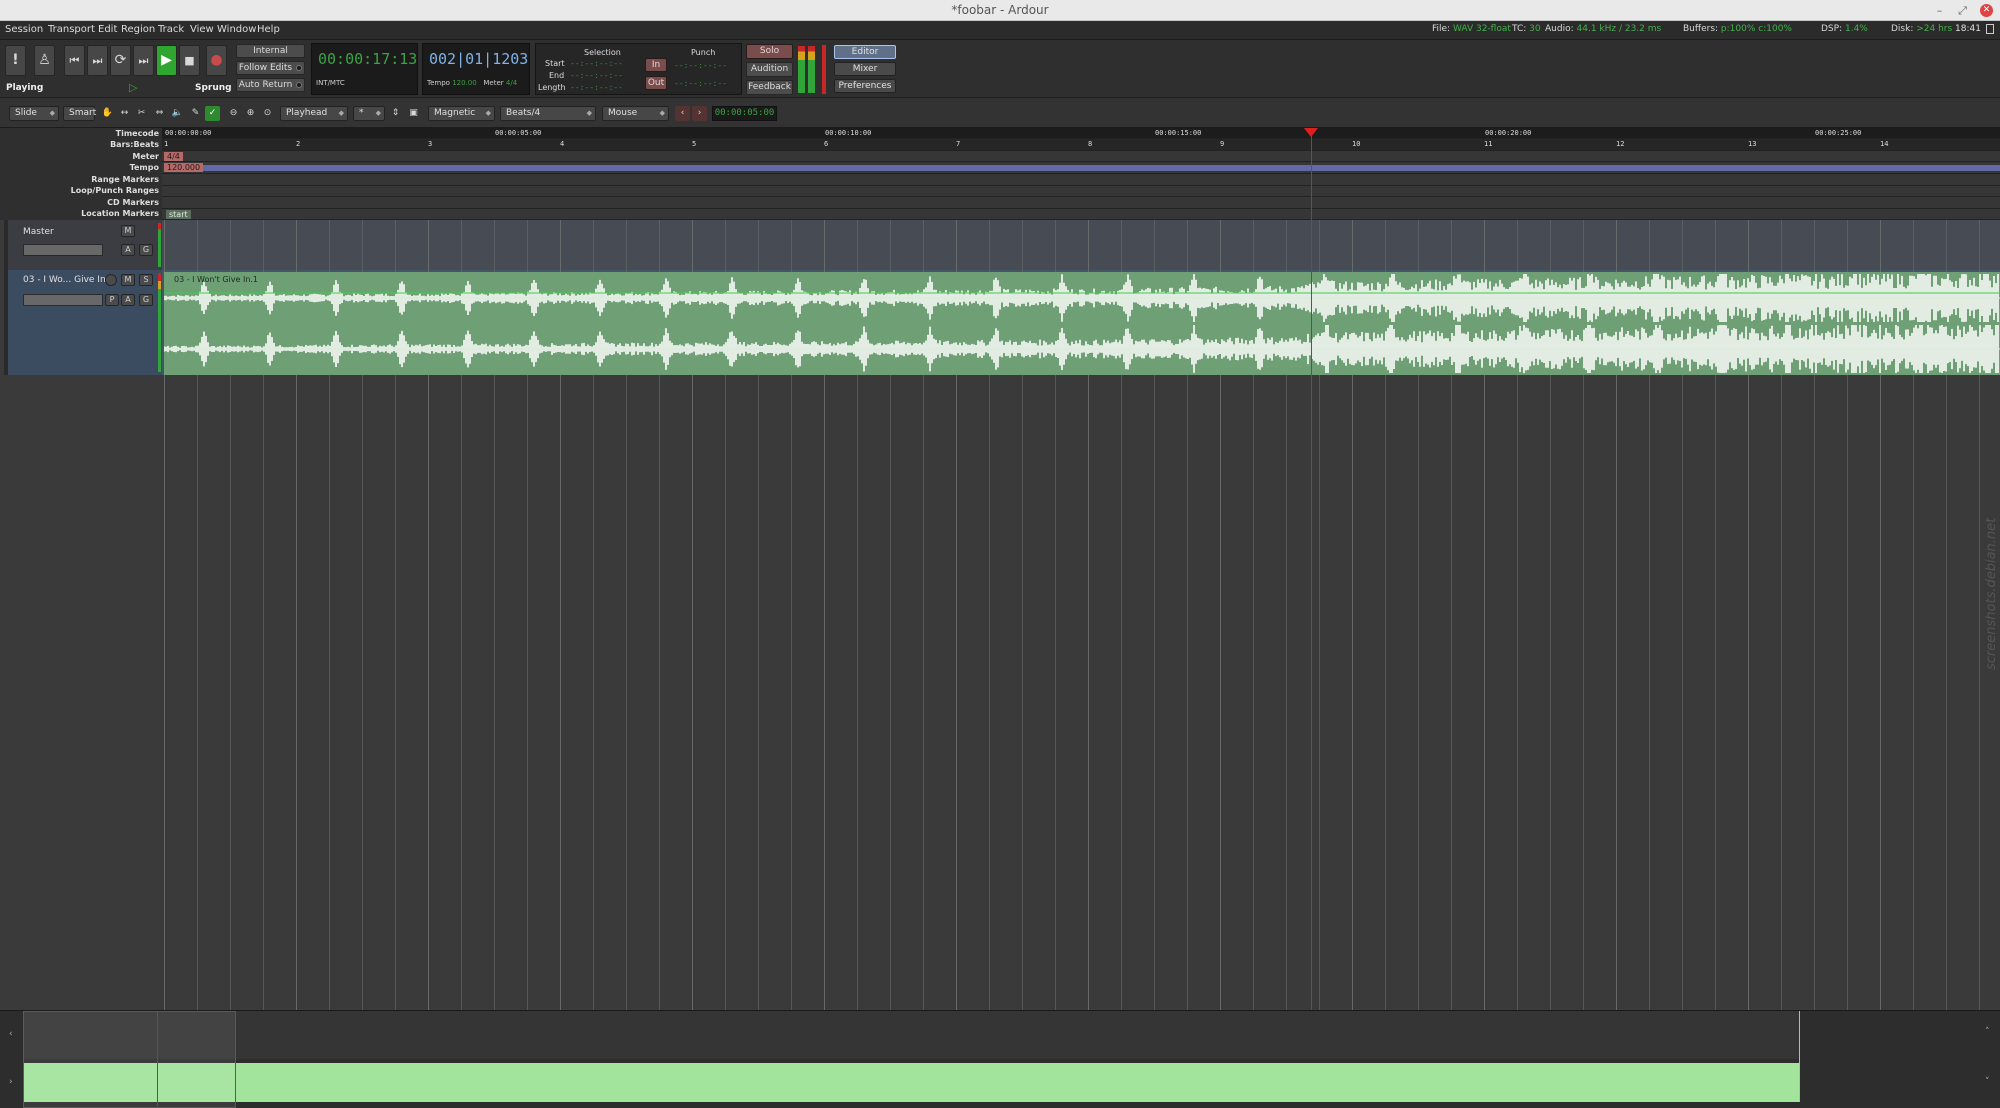 The width and height of the screenshot is (2000, 1108). Describe the element at coordinates (134, 144) in the screenshot. I see `ruler-label-bars-beats: Bars:Beats` at that location.